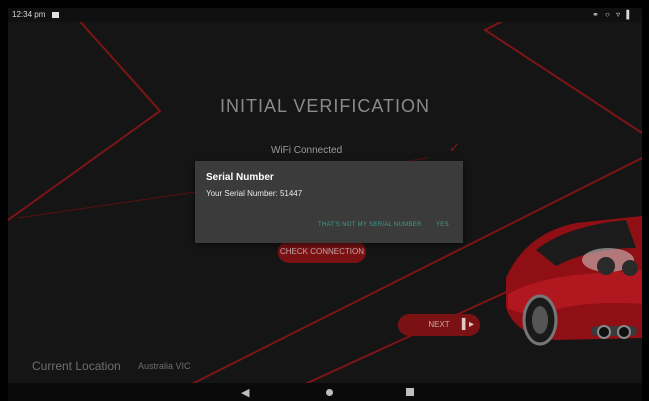 This screenshot has height=401, width=649. Describe the element at coordinates (325, 392) in the screenshot. I see `navigation-bar: ◀` at that location.